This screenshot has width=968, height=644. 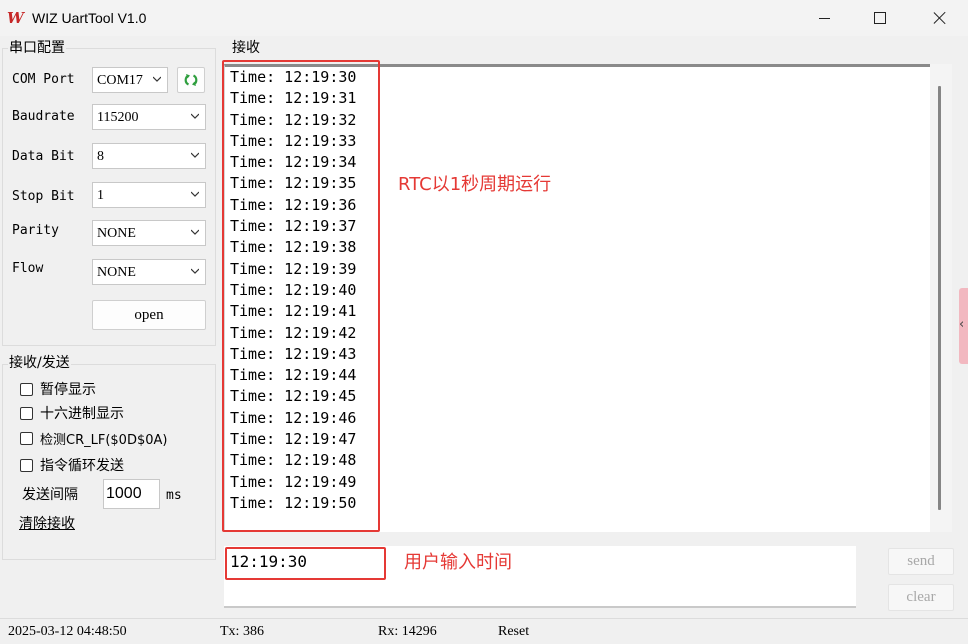 I want to click on send-interval-input: 1000, so click(x=131, y=494).